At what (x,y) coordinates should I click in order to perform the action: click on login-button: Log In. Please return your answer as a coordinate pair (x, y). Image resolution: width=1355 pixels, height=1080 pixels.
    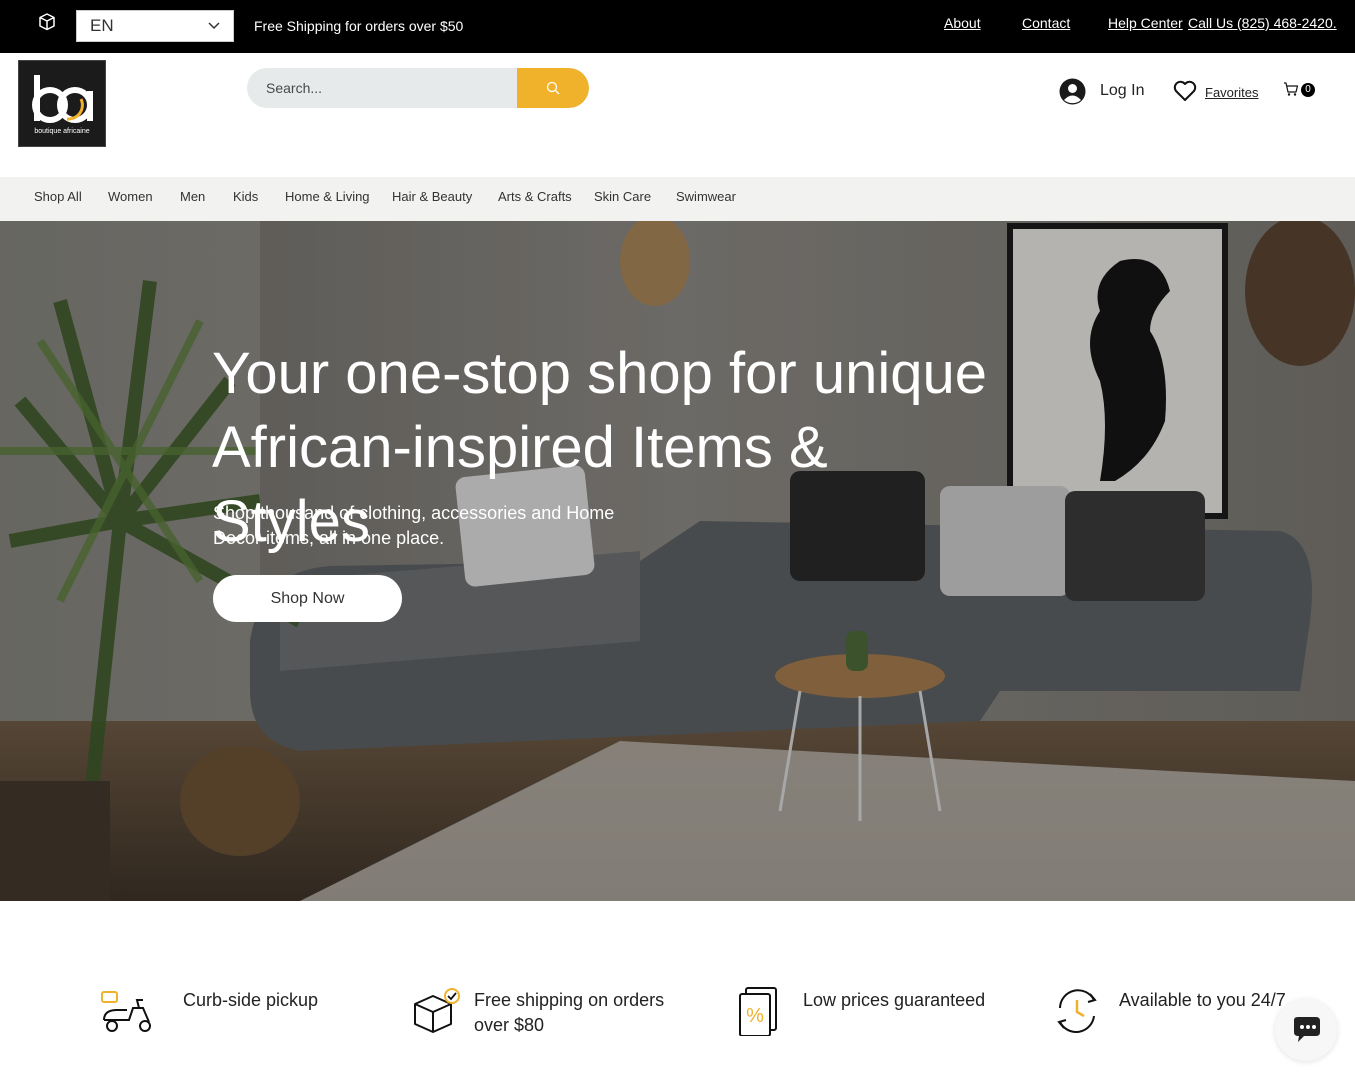
    Looking at the image, I should click on (1101, 91).